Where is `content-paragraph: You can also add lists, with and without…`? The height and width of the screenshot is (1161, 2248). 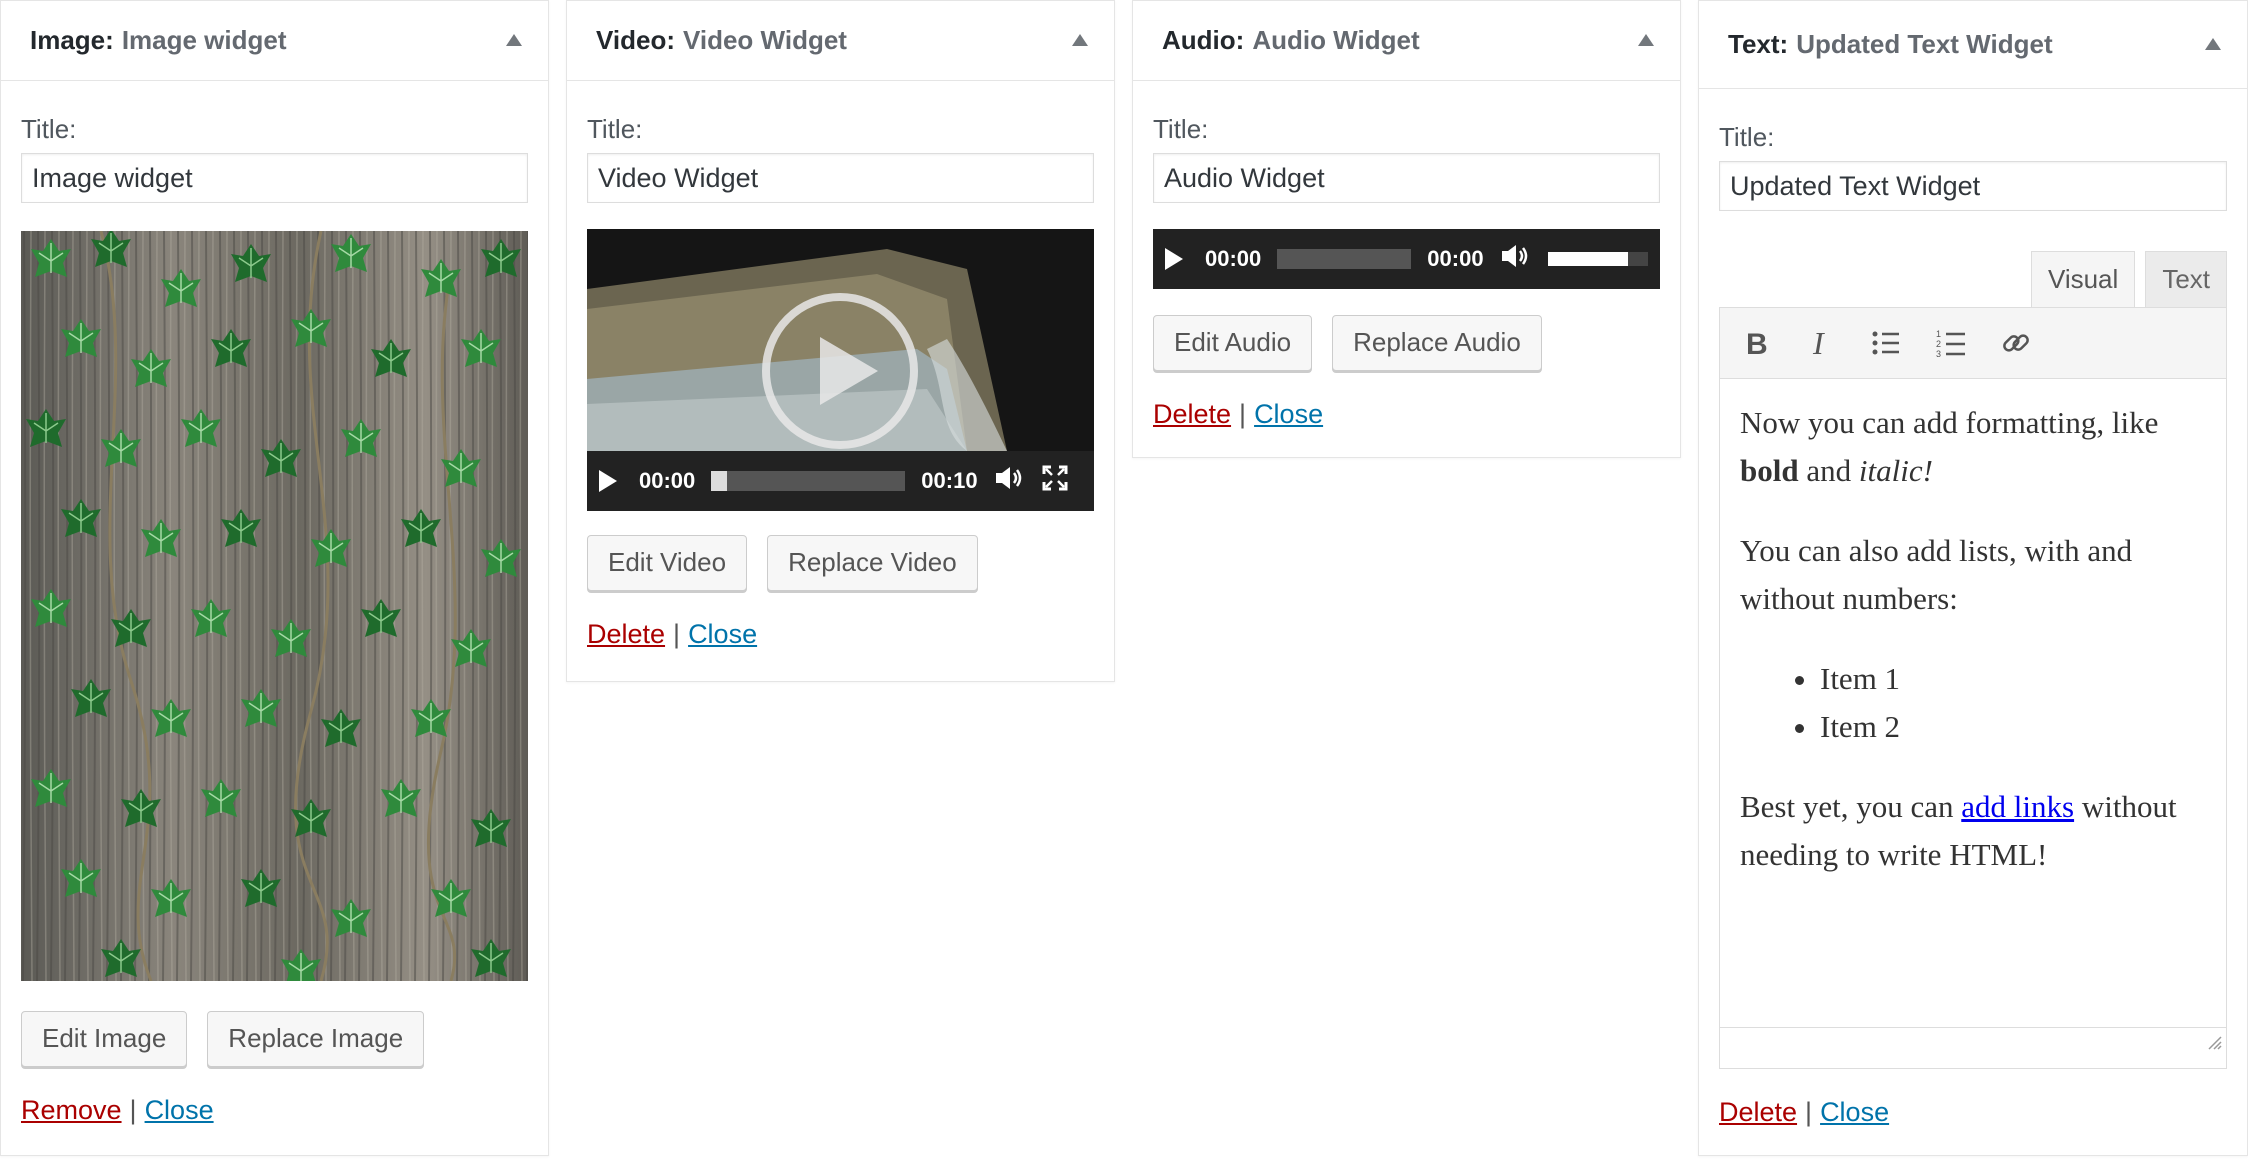
content-paragraph: You can also add lists, with and without… is located at coordinates (1936, 574).